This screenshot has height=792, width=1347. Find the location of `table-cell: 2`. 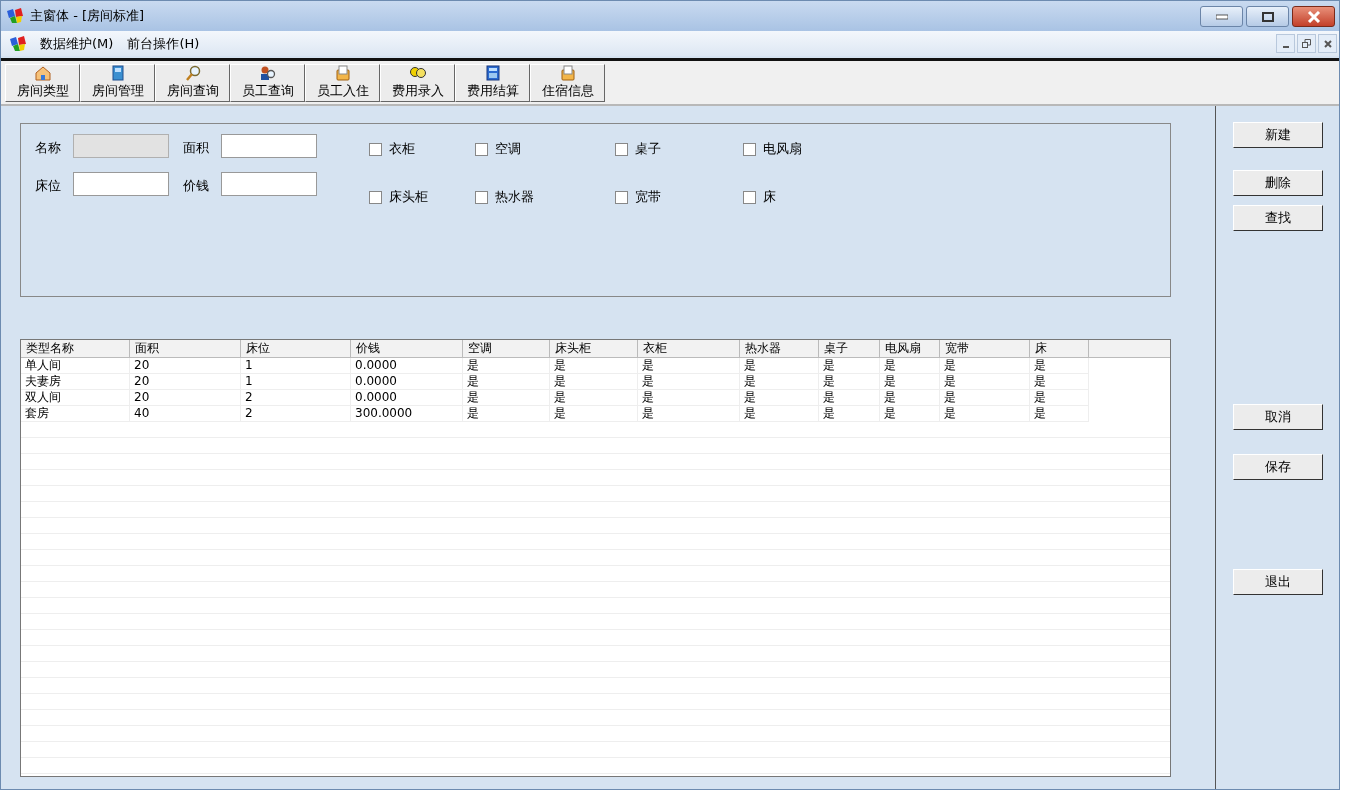

table-cell: 2 is located at coordinates (296, 398).